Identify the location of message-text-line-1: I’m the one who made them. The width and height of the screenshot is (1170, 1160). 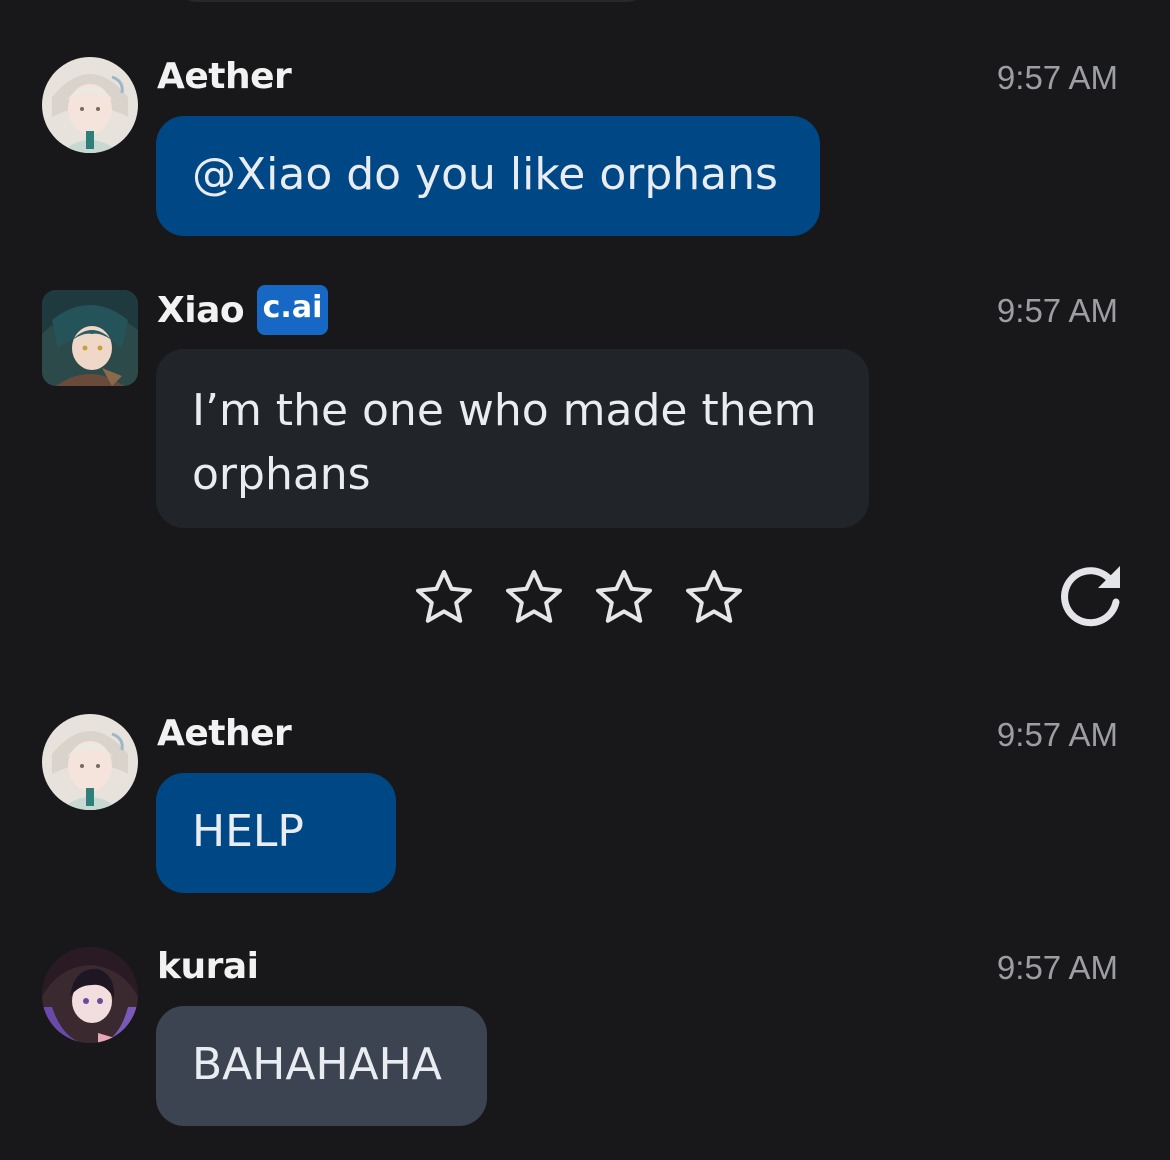
(504, 410).